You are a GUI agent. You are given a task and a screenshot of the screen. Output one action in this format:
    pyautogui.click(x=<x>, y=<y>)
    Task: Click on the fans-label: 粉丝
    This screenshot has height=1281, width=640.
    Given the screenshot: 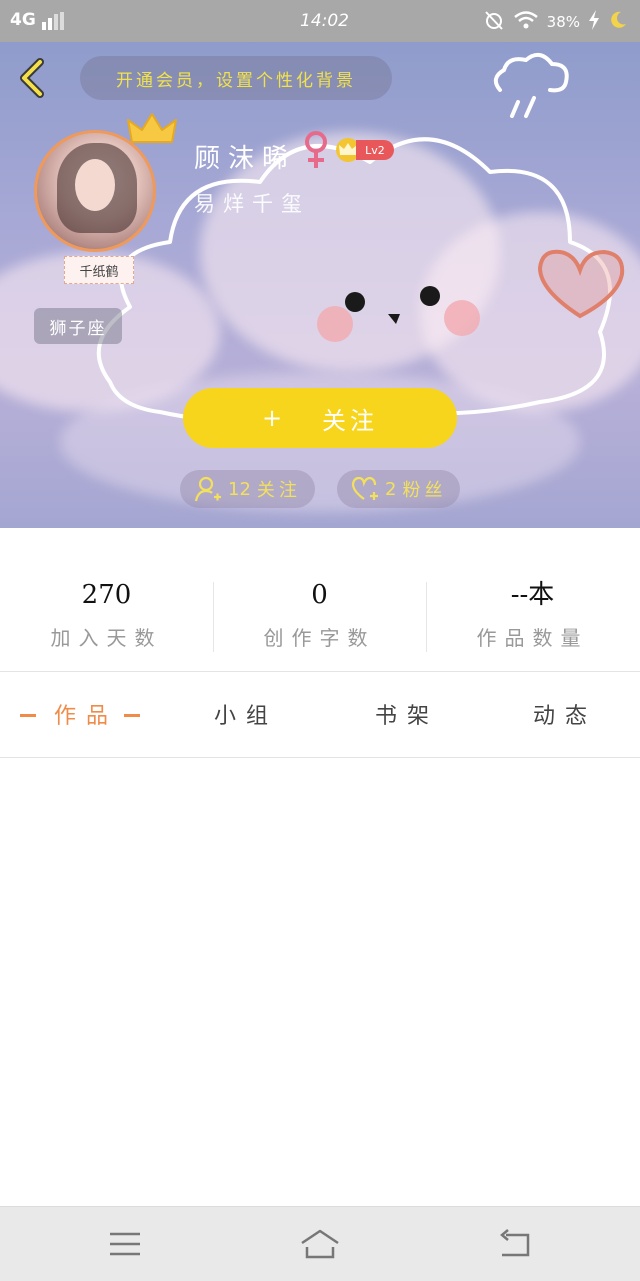 What is the action you would take?
    pyautogui.click(x=424, y=490)
    